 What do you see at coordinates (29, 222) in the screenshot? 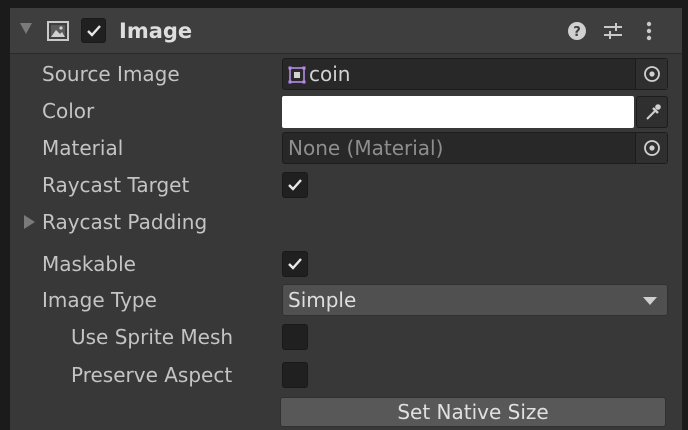
I see `raycast-padding-foldout-arrow-icon` at bounding box center [29, 222].